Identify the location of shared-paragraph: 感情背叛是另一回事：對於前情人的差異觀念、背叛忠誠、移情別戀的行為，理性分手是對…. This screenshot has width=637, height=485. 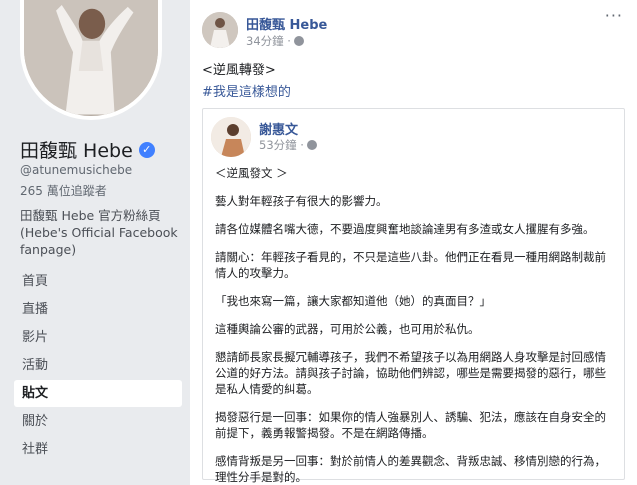
(410, 469).